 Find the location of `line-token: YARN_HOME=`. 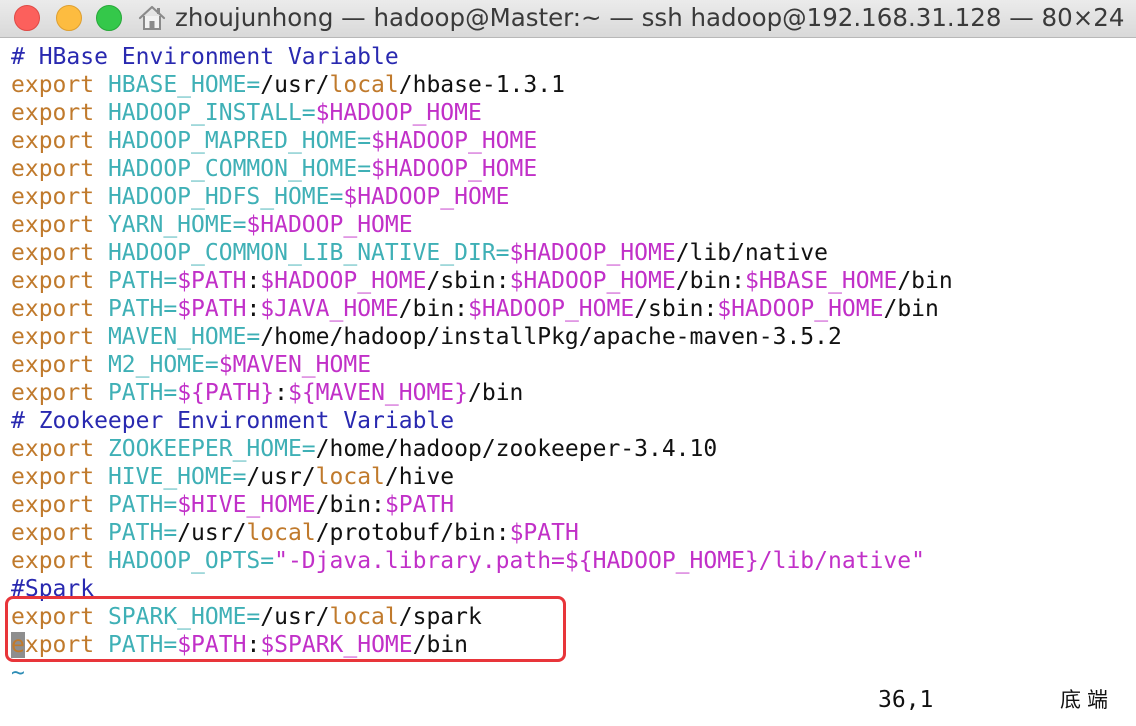

line-token: YARN_HOME= is located at coordinates (170, 225).